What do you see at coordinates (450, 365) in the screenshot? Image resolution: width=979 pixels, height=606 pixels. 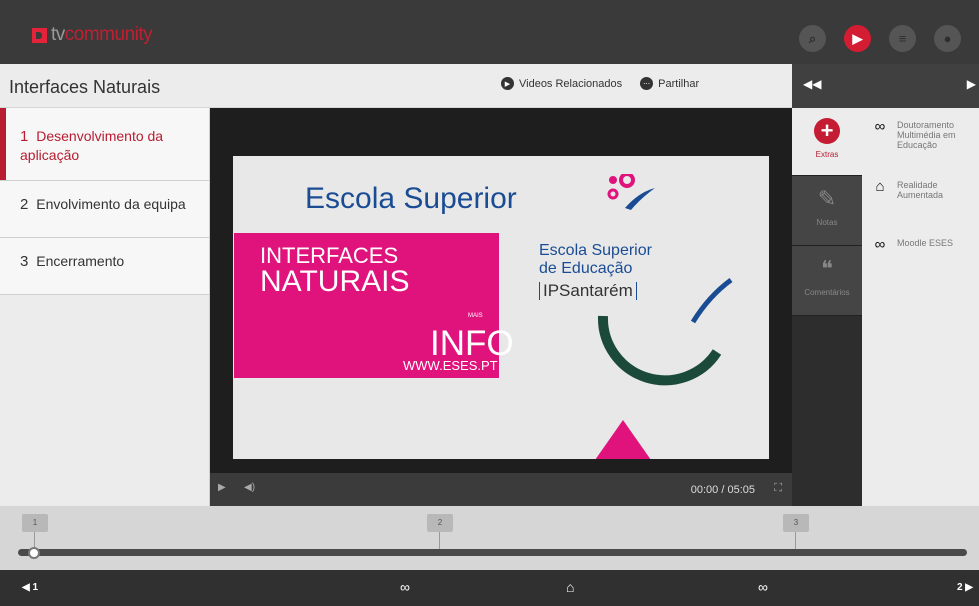 I see `banner-url: WWW.ESES.PT` at bounding box center [450, 365].